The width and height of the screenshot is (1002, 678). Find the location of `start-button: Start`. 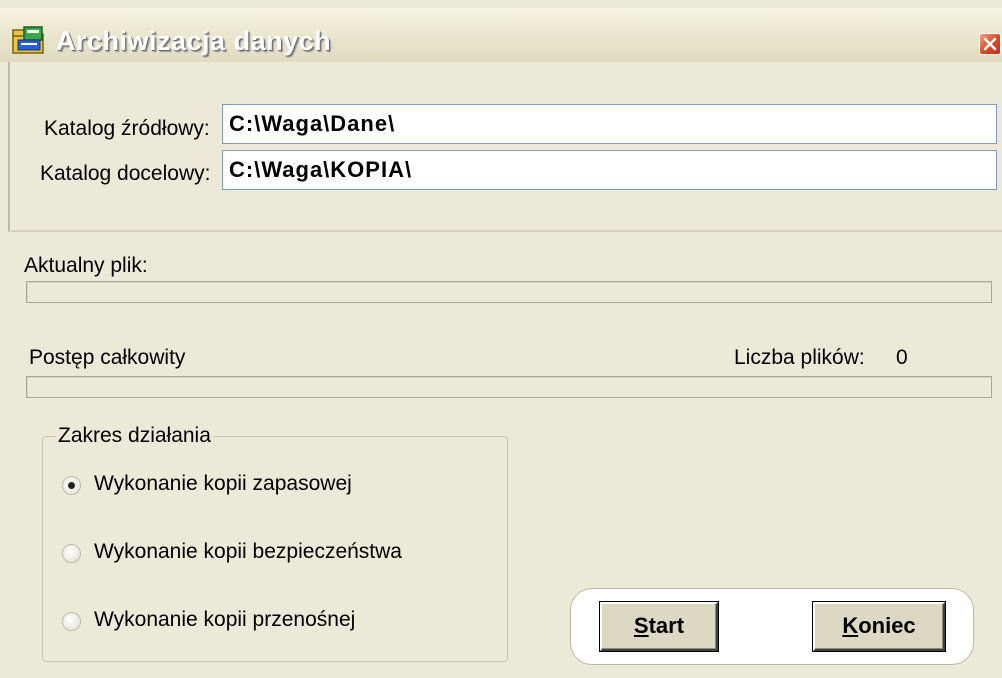

start-button: Start is located at coordinates (659, 626).